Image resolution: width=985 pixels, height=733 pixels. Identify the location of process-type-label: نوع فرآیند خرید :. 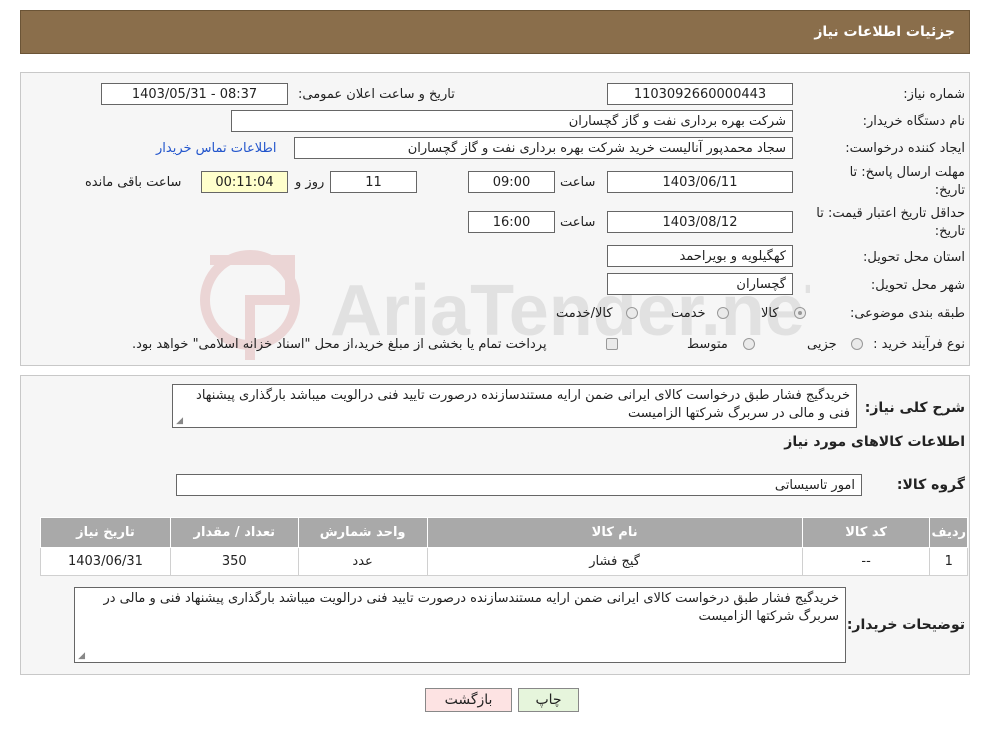
(919, 344).